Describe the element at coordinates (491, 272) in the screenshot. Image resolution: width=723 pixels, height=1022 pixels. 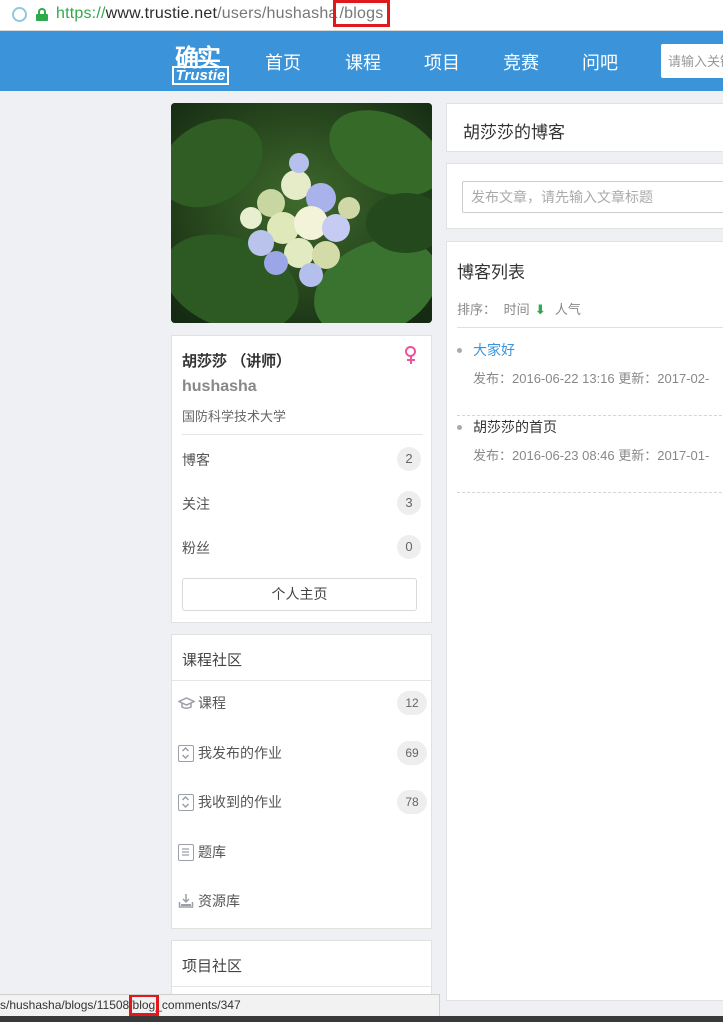
I see `blog-list-title: 博客列表` at that location.